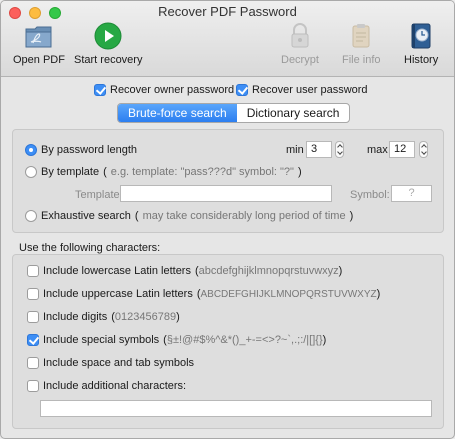  Describe the element at coordinates (300, 36) in the screenshot. I see `lock-icon` at that location.